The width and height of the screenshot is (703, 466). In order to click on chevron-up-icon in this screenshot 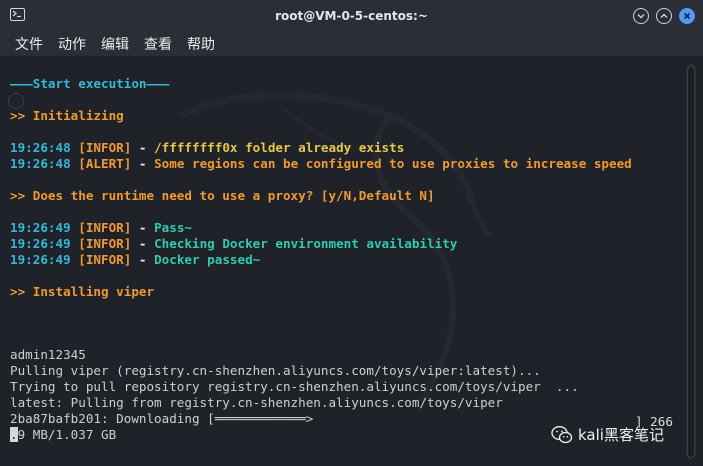, I will do `click(664, 15)`.